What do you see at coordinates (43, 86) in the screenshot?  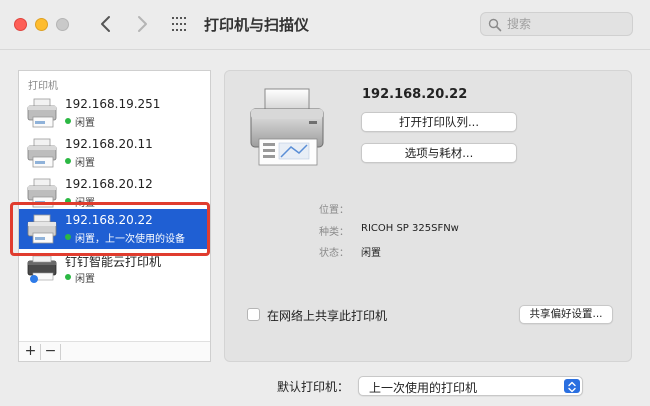 I see `printer-list-header: 打印机` at bounding box center [43, 86].